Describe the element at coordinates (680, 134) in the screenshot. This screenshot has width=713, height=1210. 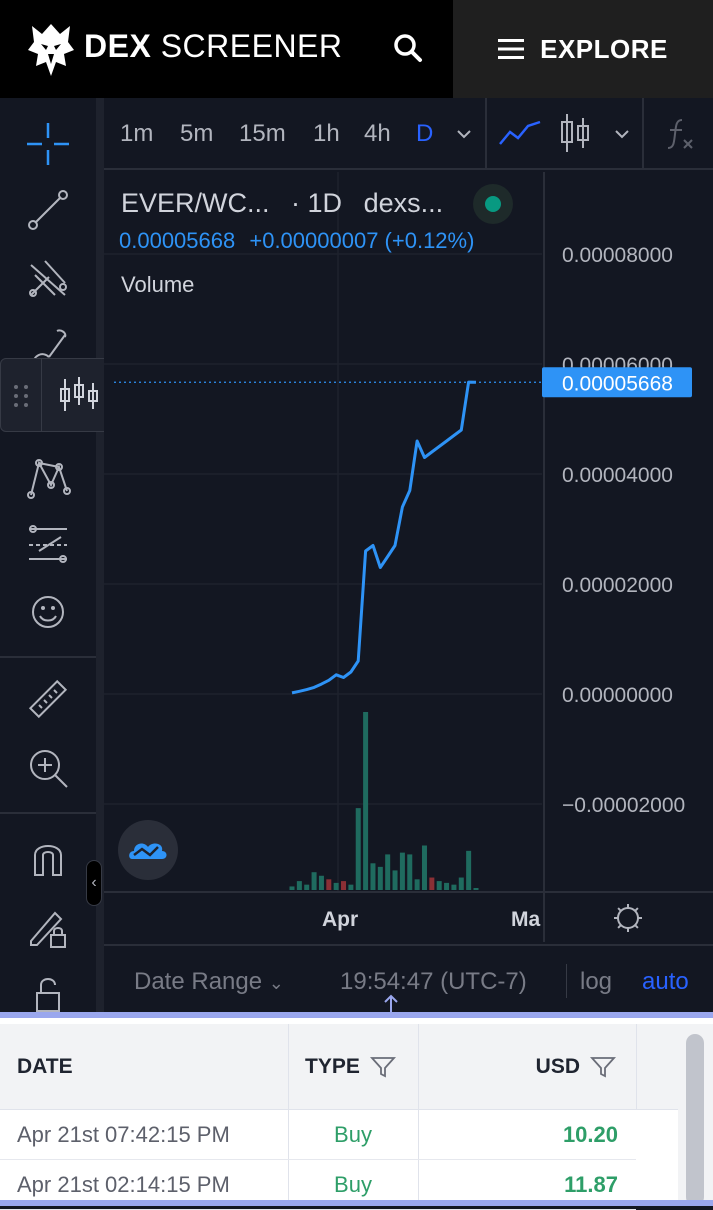
I see `indicators-fx-icon` at that location.